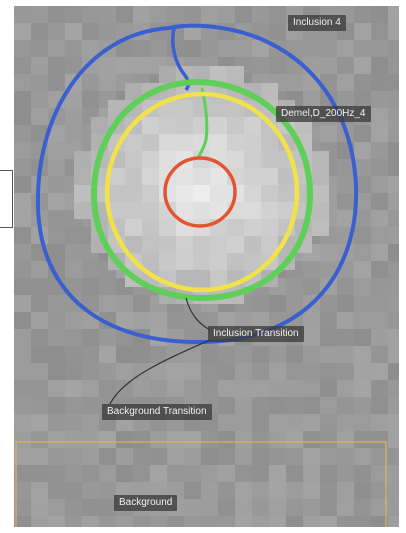  What do you see at coordinates (6, 199) in the screenshot?
I see `side-panel-bracket` at bounding box center [6, 199].